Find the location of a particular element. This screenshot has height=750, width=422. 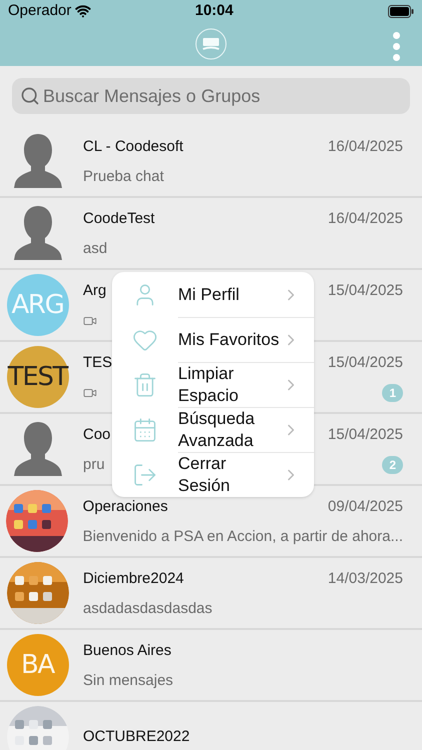

chat-message: pru is located at coordinates (94, 465).